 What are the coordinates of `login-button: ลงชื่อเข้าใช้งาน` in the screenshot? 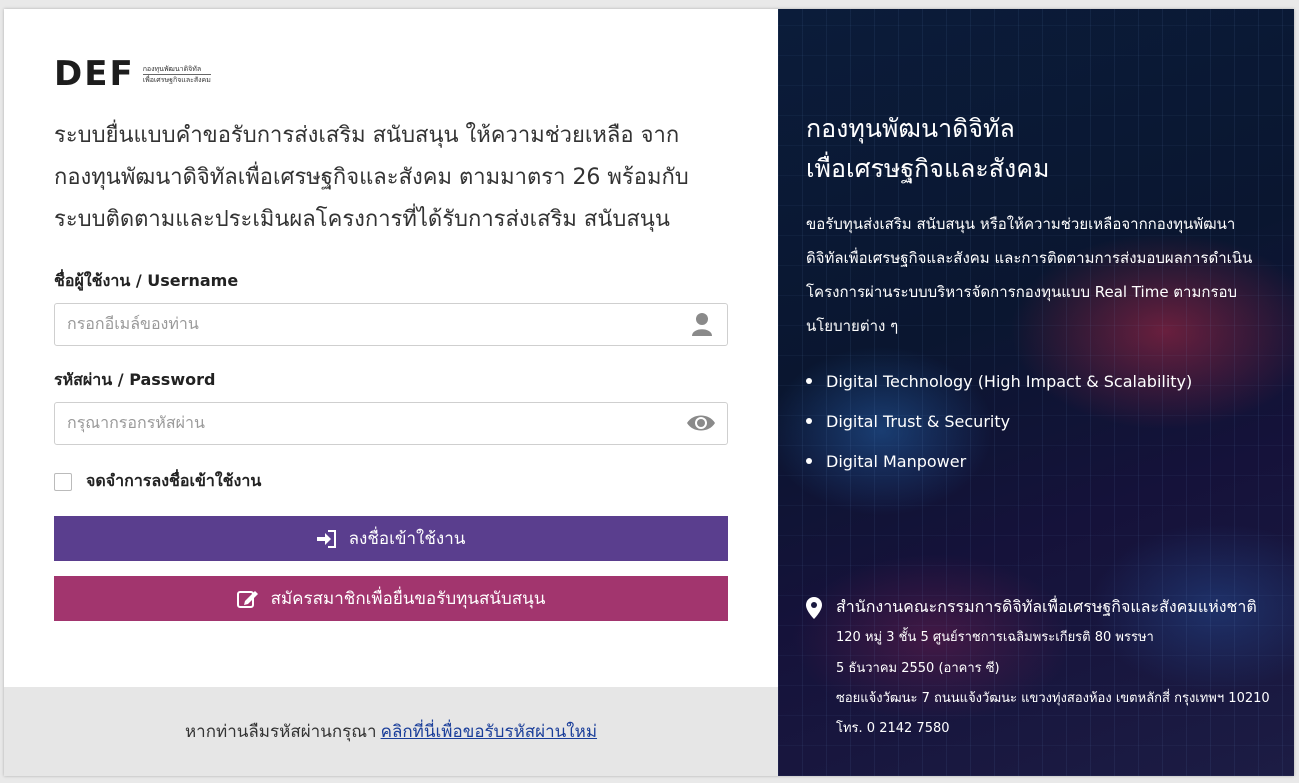 It's located at (391, 538).